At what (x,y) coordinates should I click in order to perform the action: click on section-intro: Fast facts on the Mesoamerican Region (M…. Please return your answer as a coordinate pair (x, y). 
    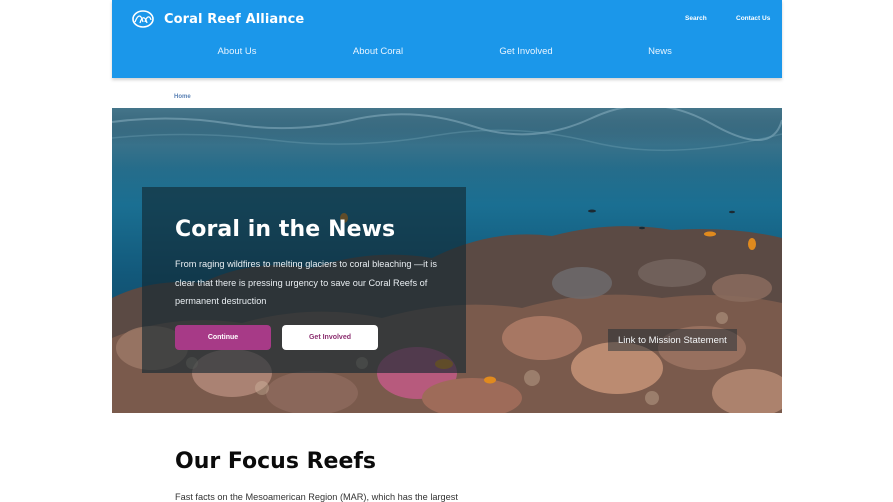
    Looking at the image, I should click on (316, 497).